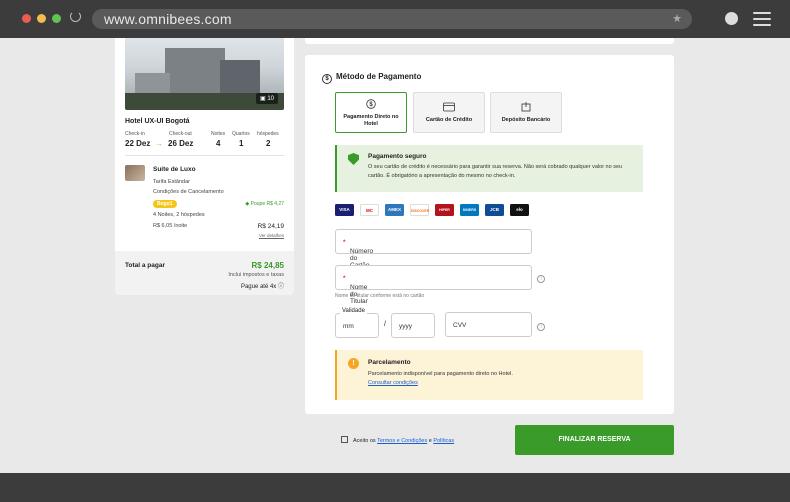 This screenshot has height=502, width=790. I want to click on bank-deposit-icon, so click(526, 107).